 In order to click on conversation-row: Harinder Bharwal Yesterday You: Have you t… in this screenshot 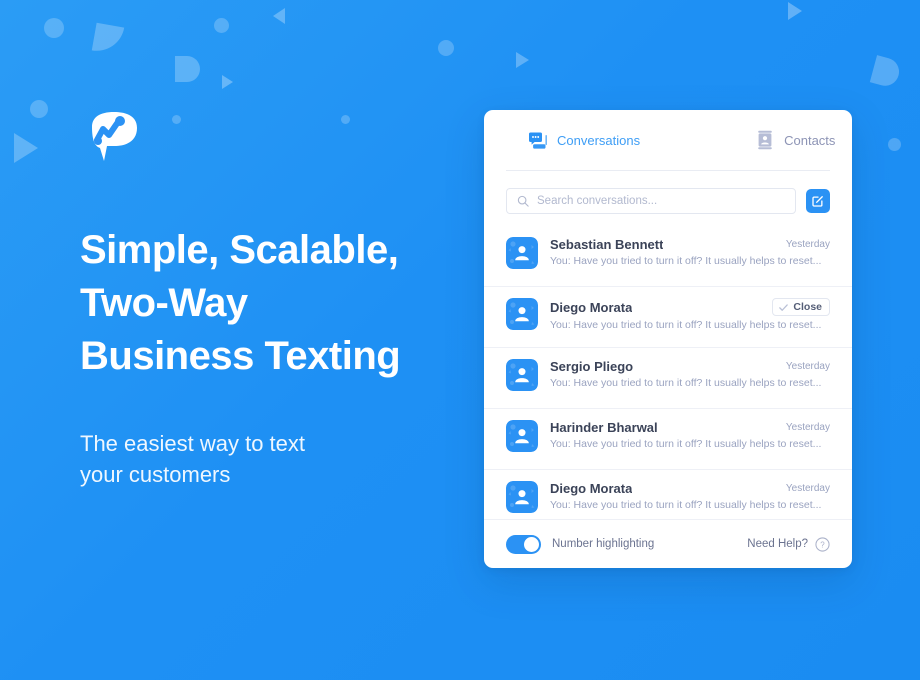, I will do `click(668, 439)`.